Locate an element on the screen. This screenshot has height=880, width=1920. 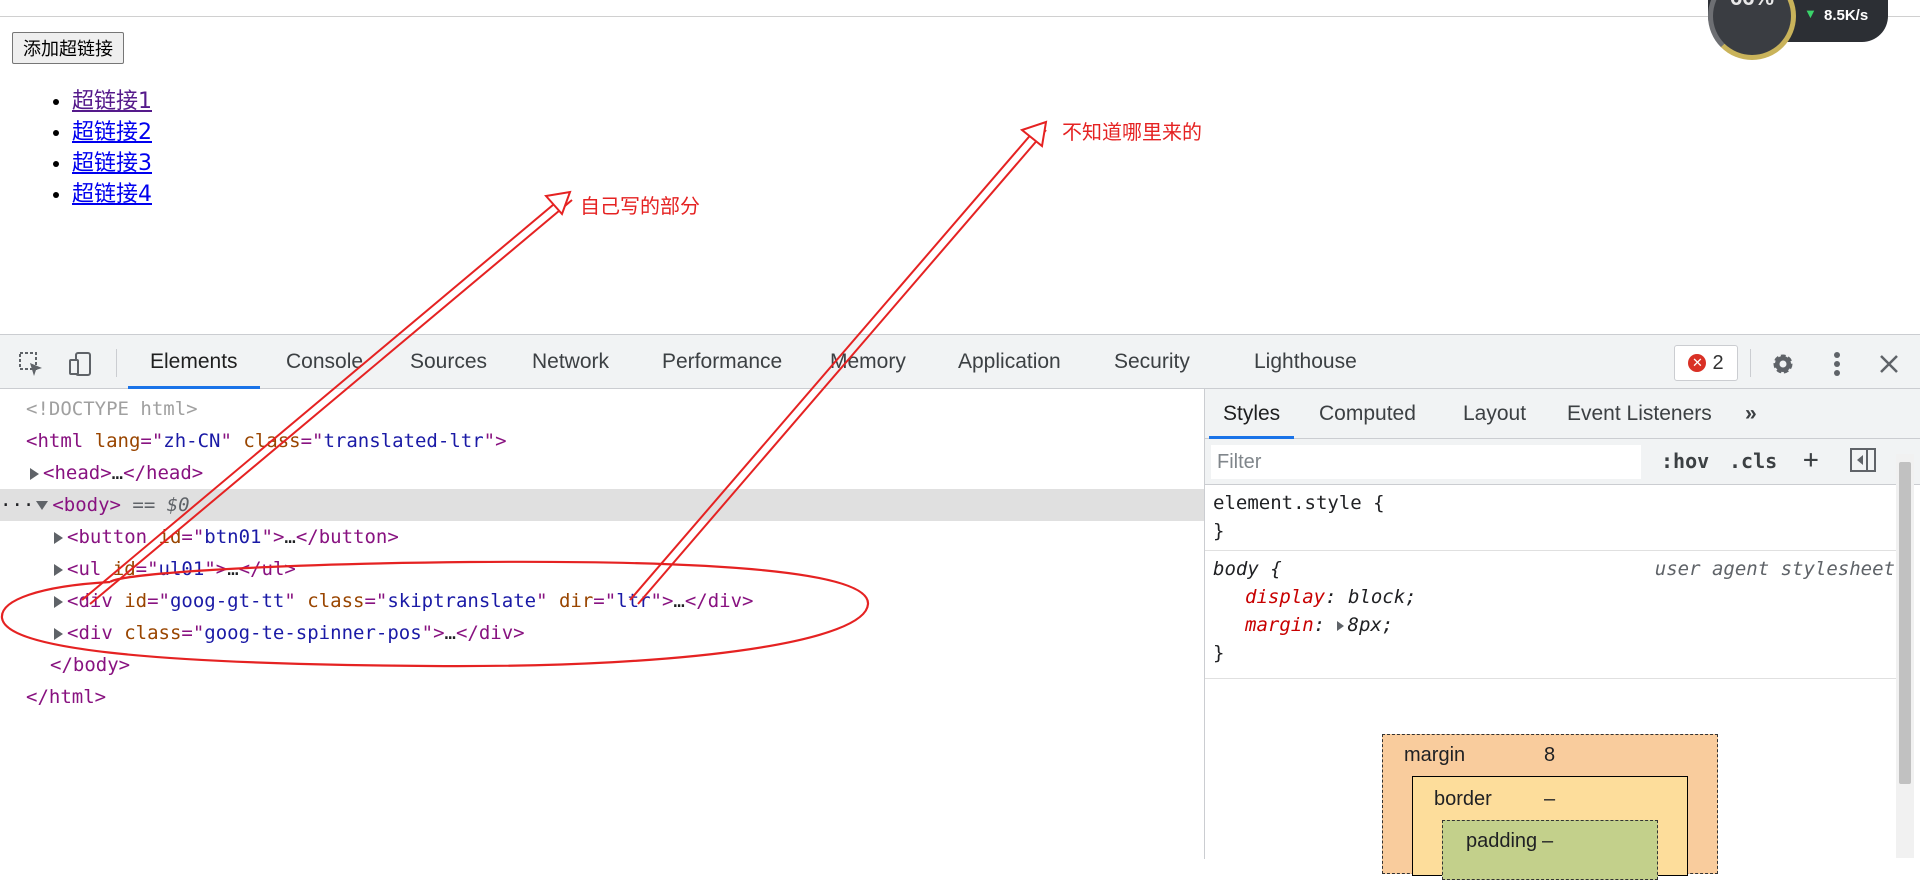
scrollbar-thumb is located at coordinates (1905, 623).